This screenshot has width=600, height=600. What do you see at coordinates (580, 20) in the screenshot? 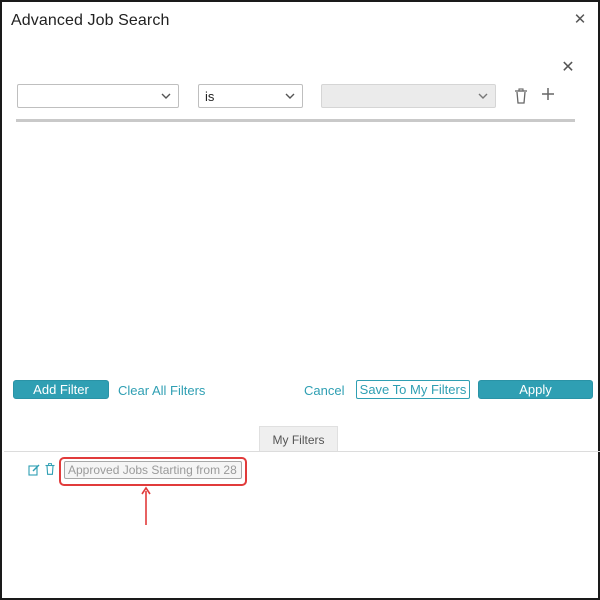
I see `dialog-close-icon: ✕` at bounding box center [580, 20].